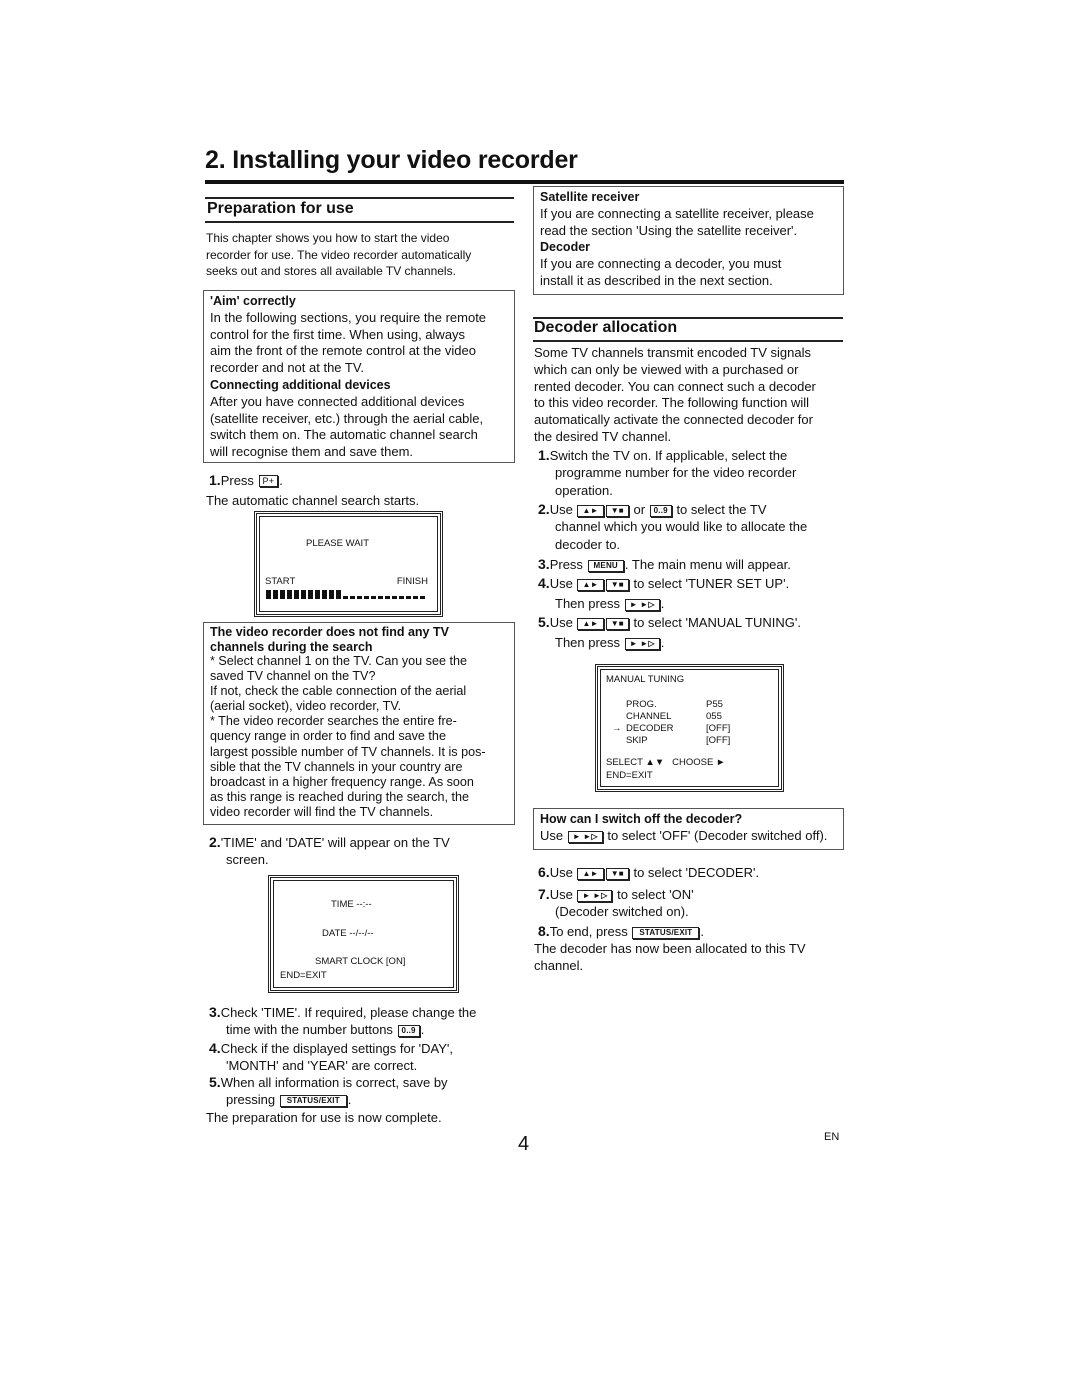 The height and width of the screenshot is (1397, 1080). Describe the element at coordinates (291, 646) in the screenshot. I see `no-channels-heading: channels during the search` at that location.